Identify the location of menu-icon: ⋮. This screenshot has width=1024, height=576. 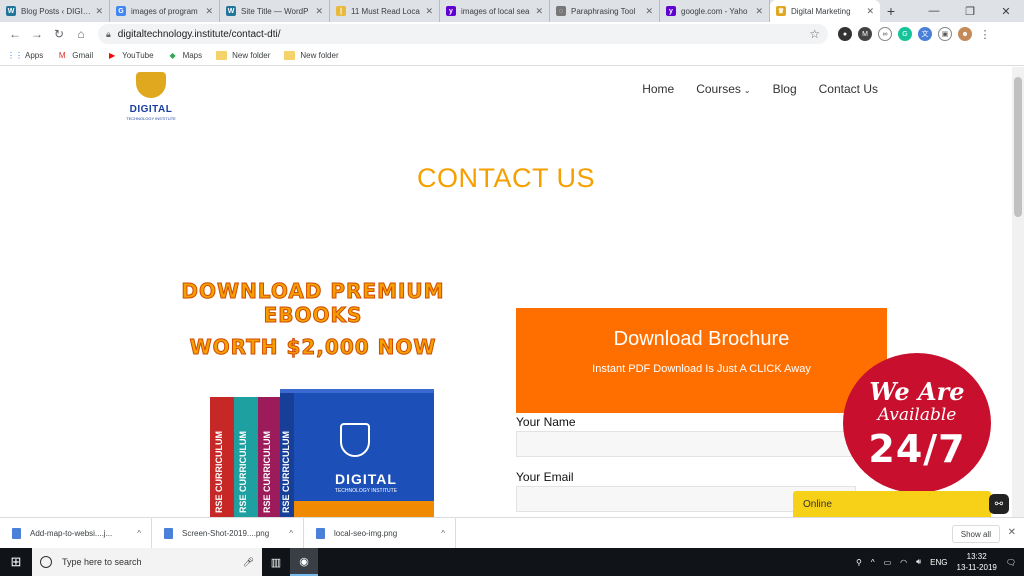
(985, 34).